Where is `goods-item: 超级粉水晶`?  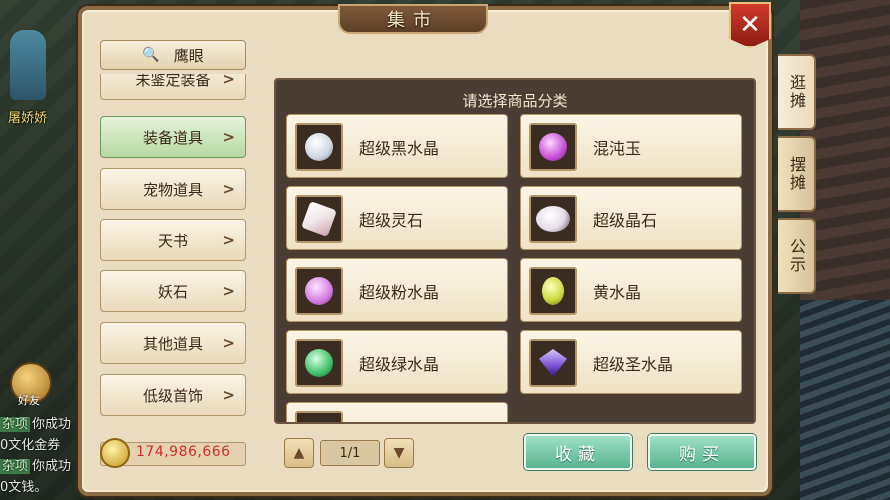 goods-item: 超级粉水晶 is located at coordinates (397, 290).